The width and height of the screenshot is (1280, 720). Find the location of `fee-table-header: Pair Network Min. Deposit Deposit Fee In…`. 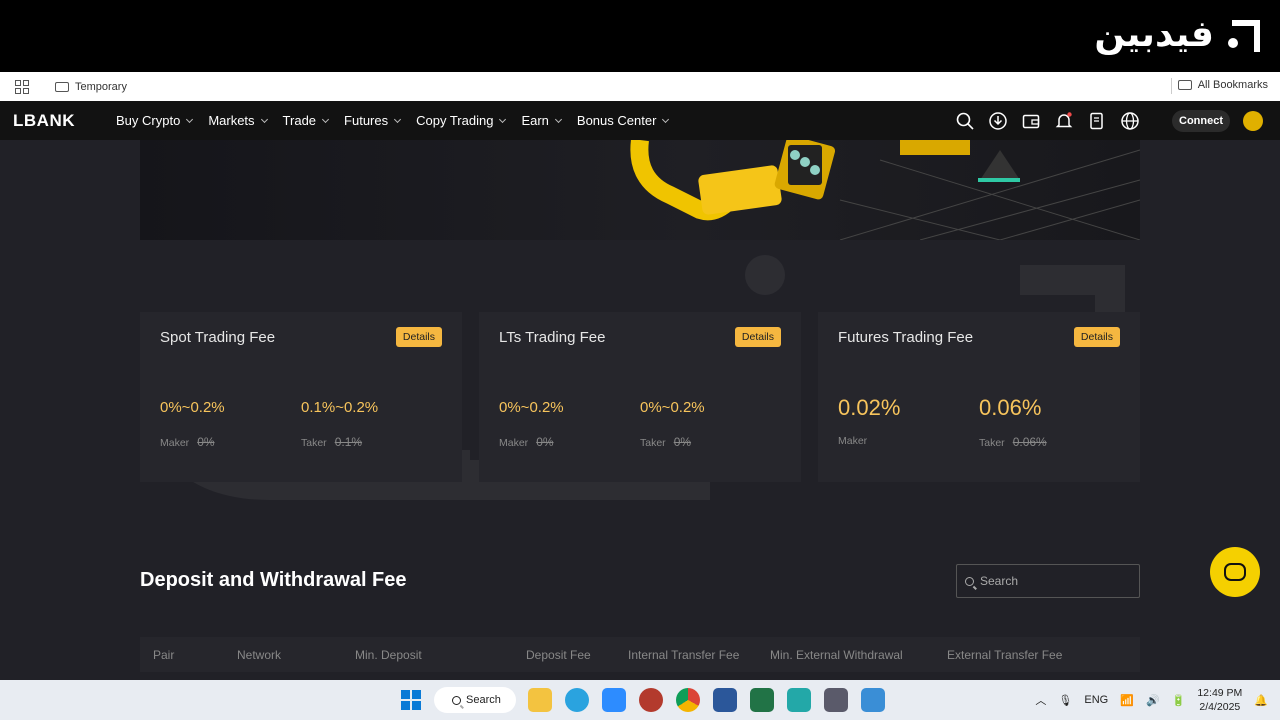

fee-table-header: Pair Network Min. Deposit Deposit Fee In… is located at coordinates (640, 654).